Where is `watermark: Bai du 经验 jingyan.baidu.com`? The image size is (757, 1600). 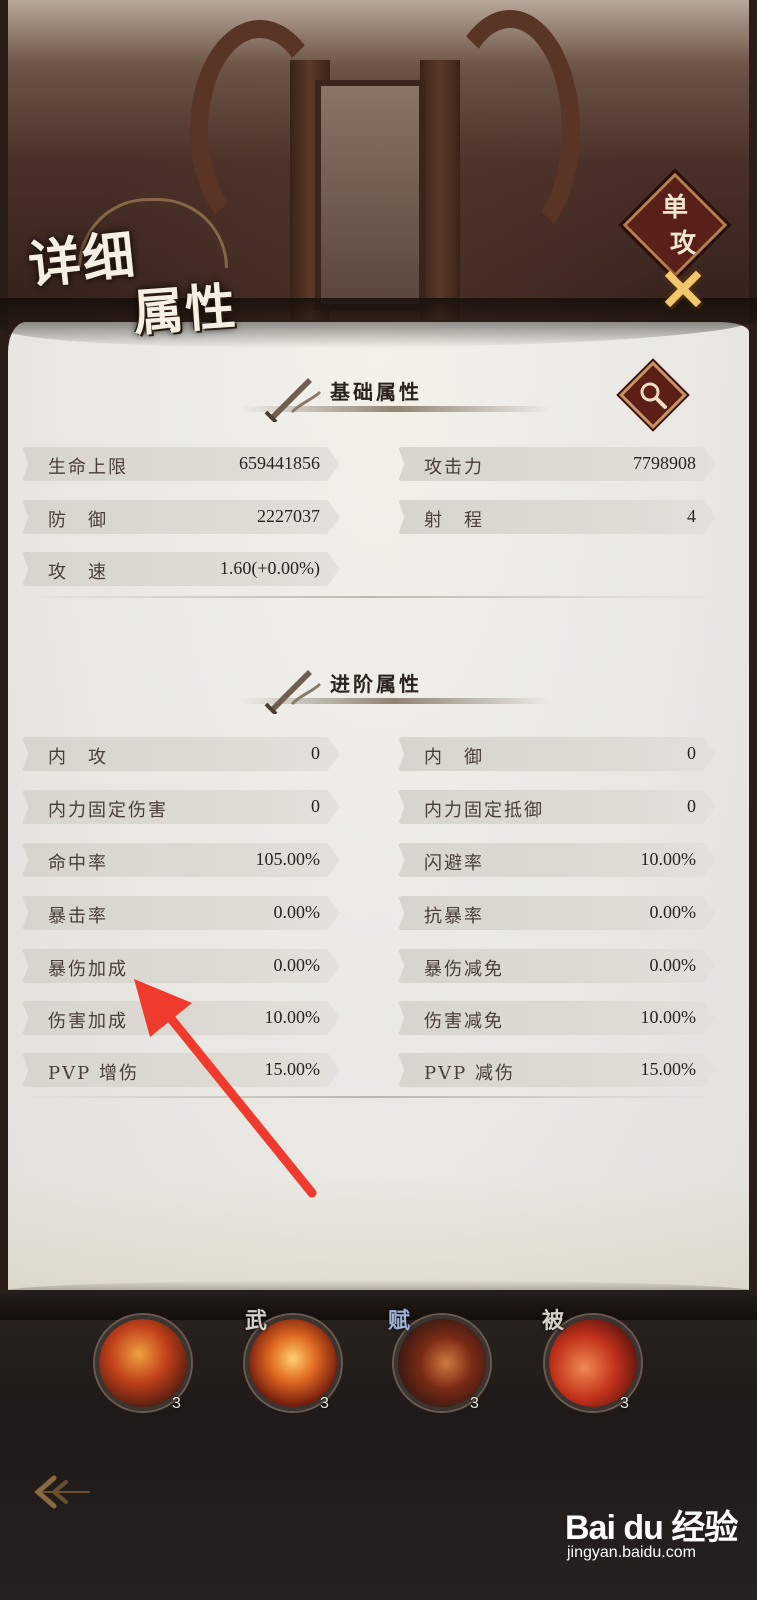
watermark: Bai du 经验 jingyan.baidu.com is located at coordinates (655, 1535).